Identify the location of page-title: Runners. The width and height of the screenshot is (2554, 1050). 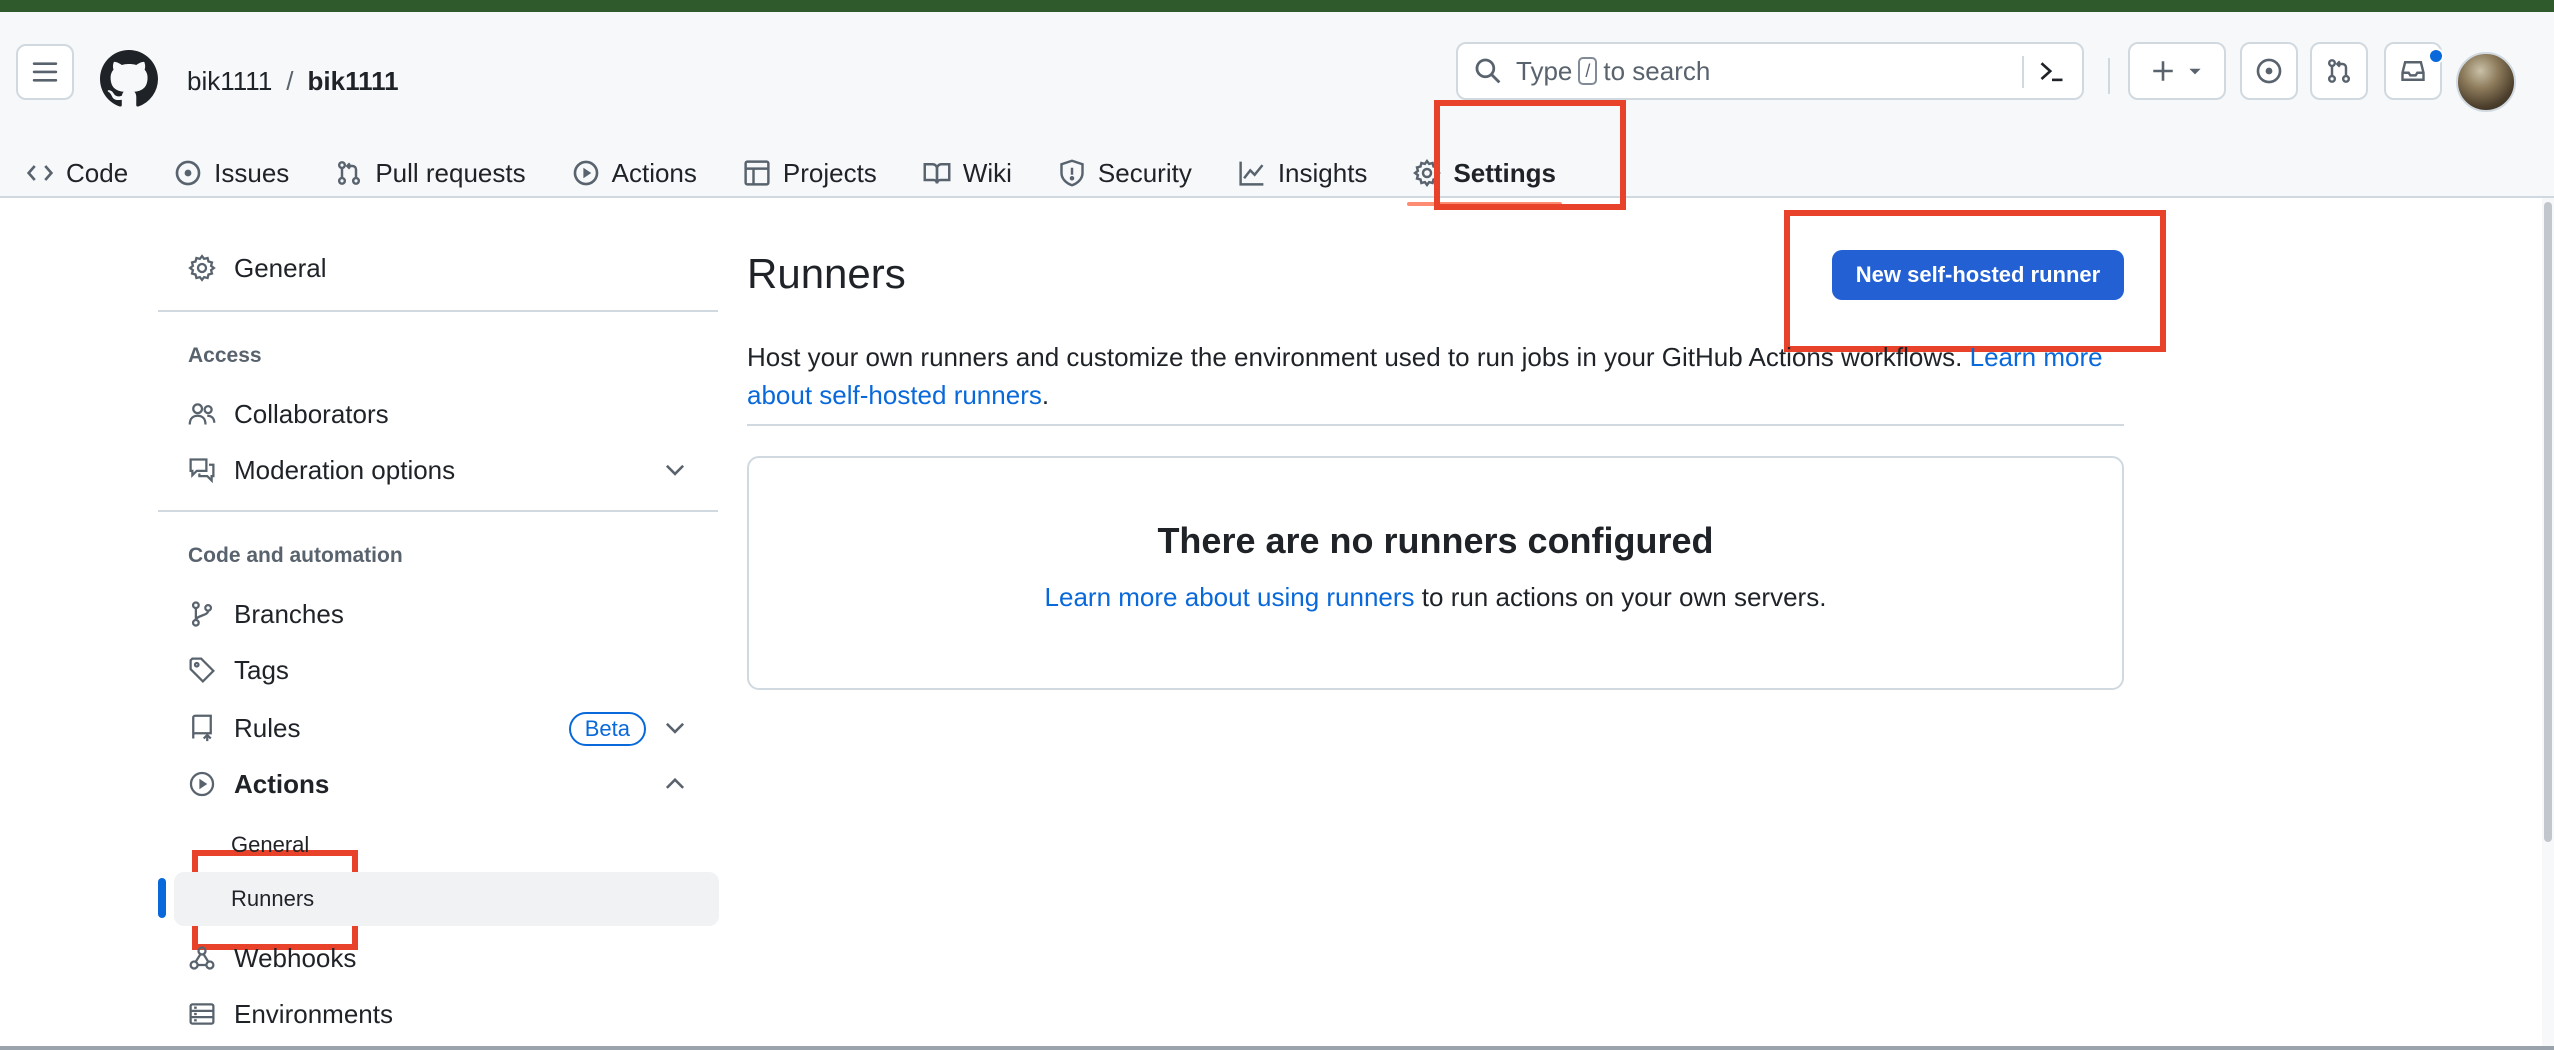
(826, 273).